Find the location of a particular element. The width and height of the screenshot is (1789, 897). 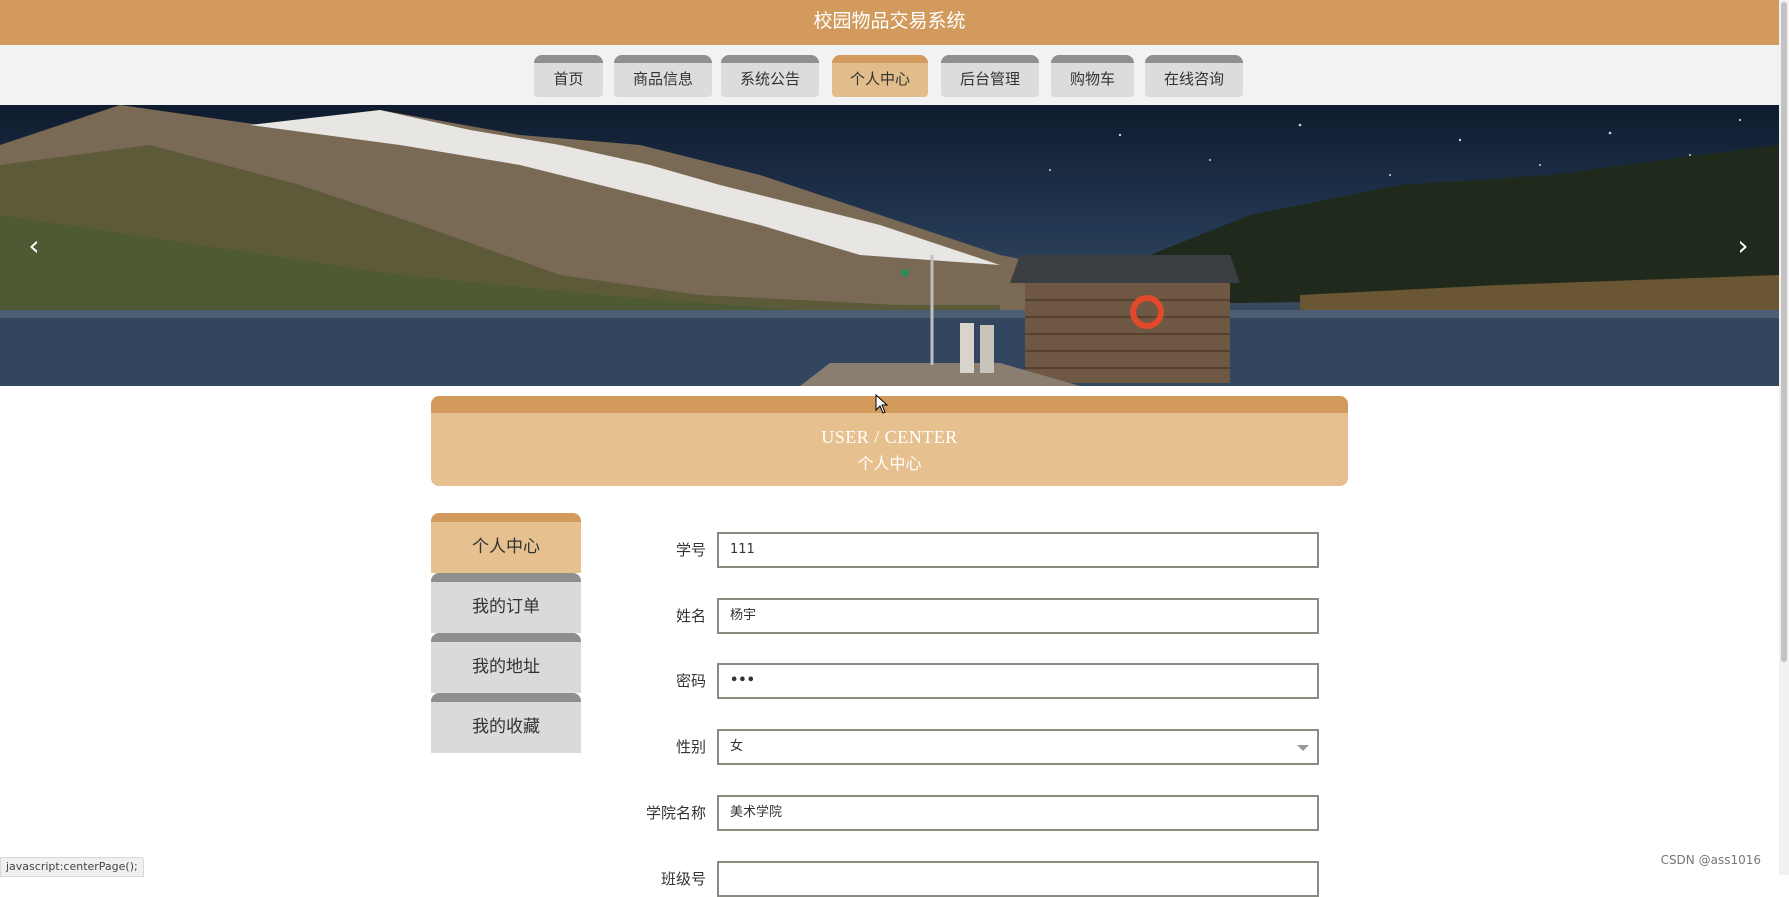

nav-online-consult: 在线咨询 is located at coordinates (1194, 76).